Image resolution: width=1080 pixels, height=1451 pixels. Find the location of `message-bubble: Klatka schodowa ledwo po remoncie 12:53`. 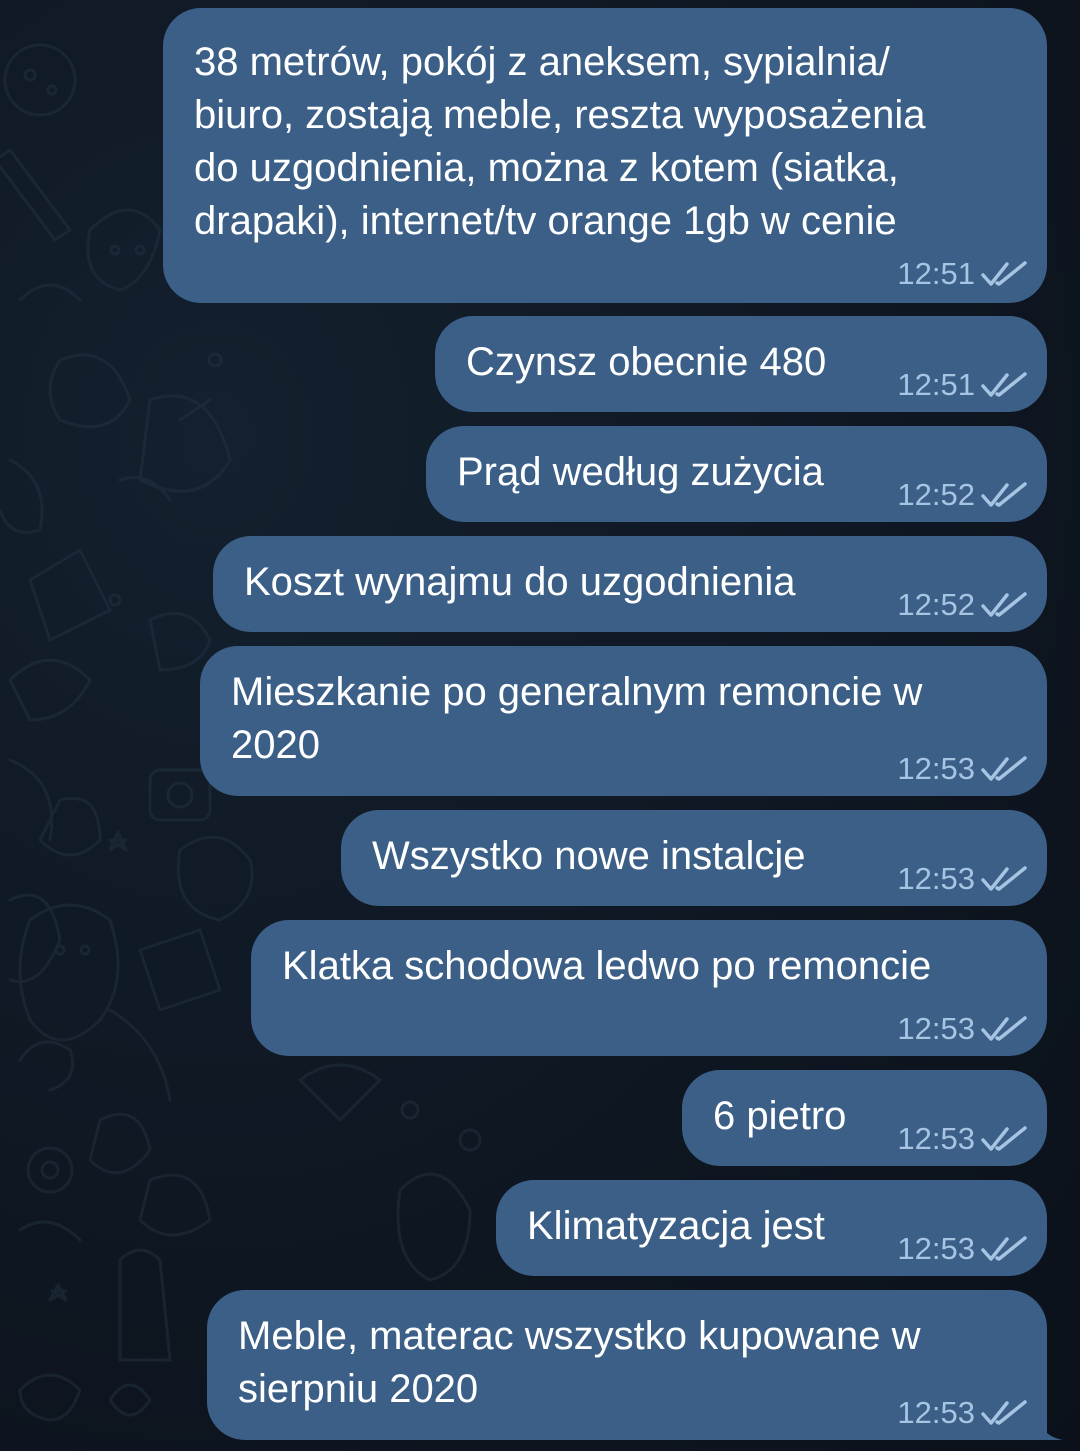

message-bubble: Klatka schodowa ledwo po remoncie 12:53 is located at coordinates (649, 988).